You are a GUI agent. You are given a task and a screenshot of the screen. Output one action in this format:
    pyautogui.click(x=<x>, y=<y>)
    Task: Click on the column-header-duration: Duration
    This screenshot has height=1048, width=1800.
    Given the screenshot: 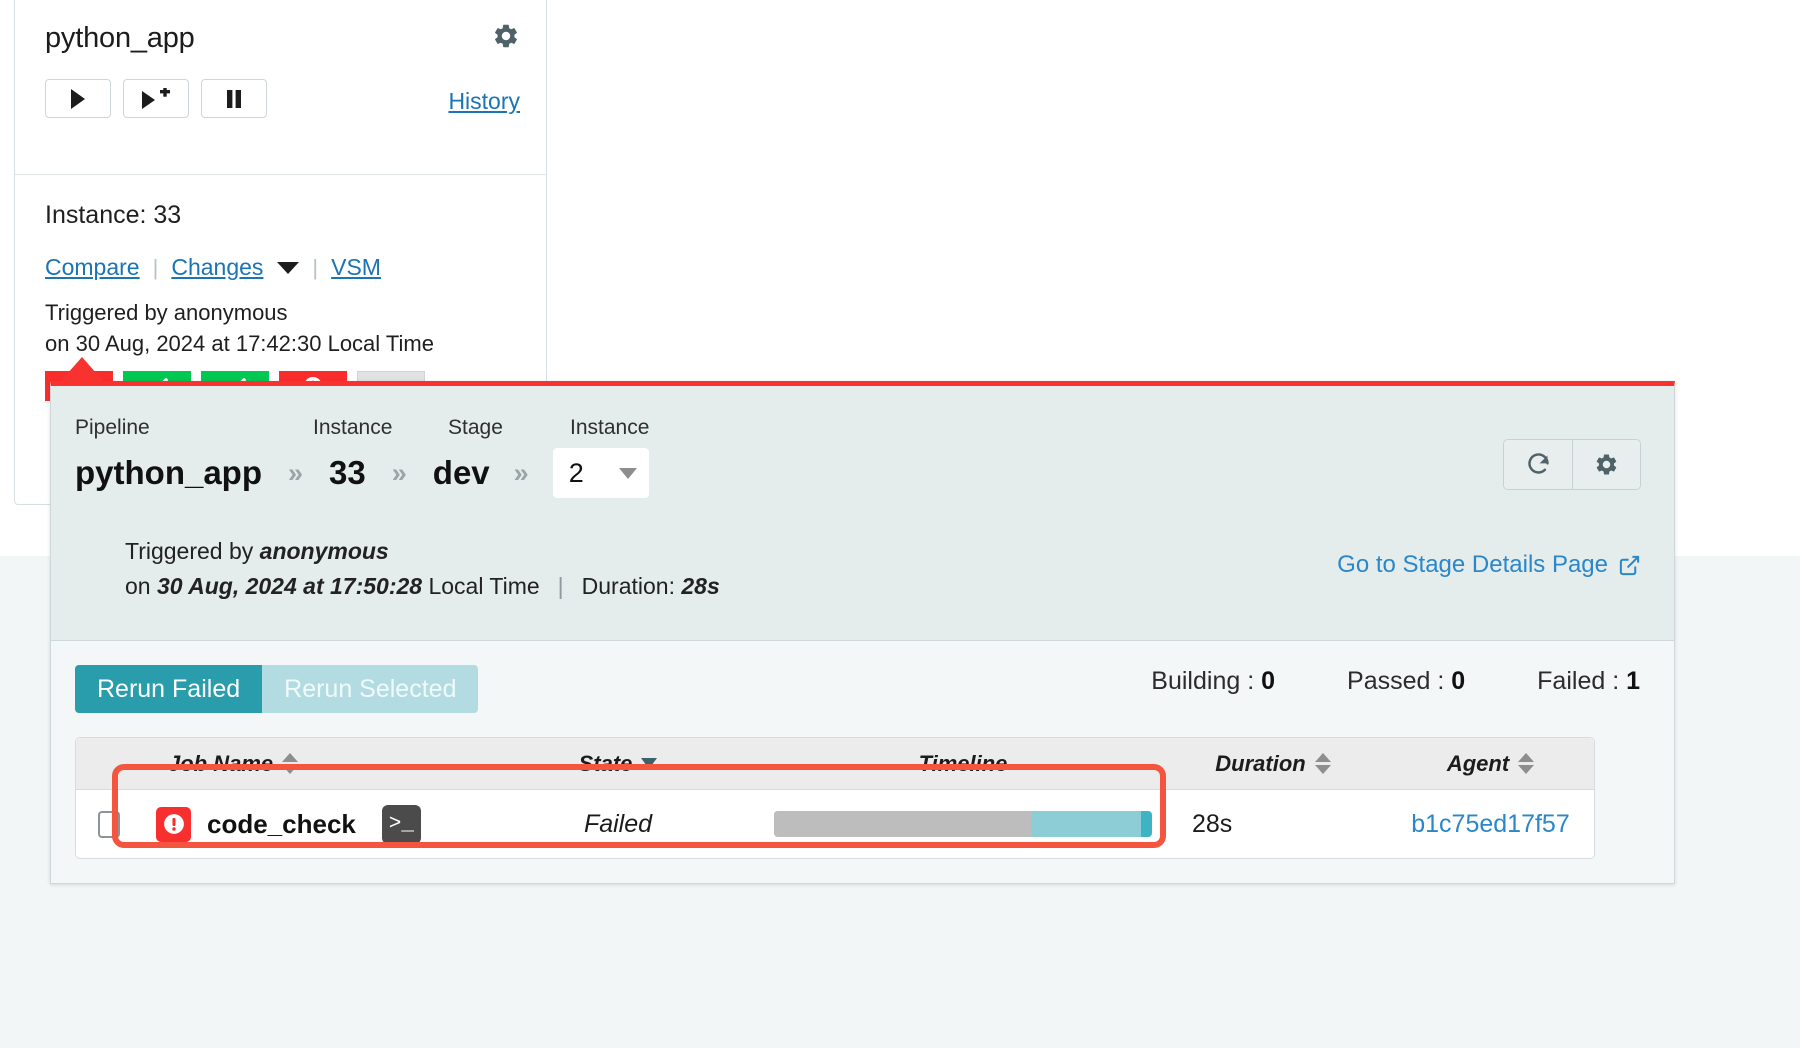 What is the action you would take?
    pyautogui.click(x=1273, y=764)
    